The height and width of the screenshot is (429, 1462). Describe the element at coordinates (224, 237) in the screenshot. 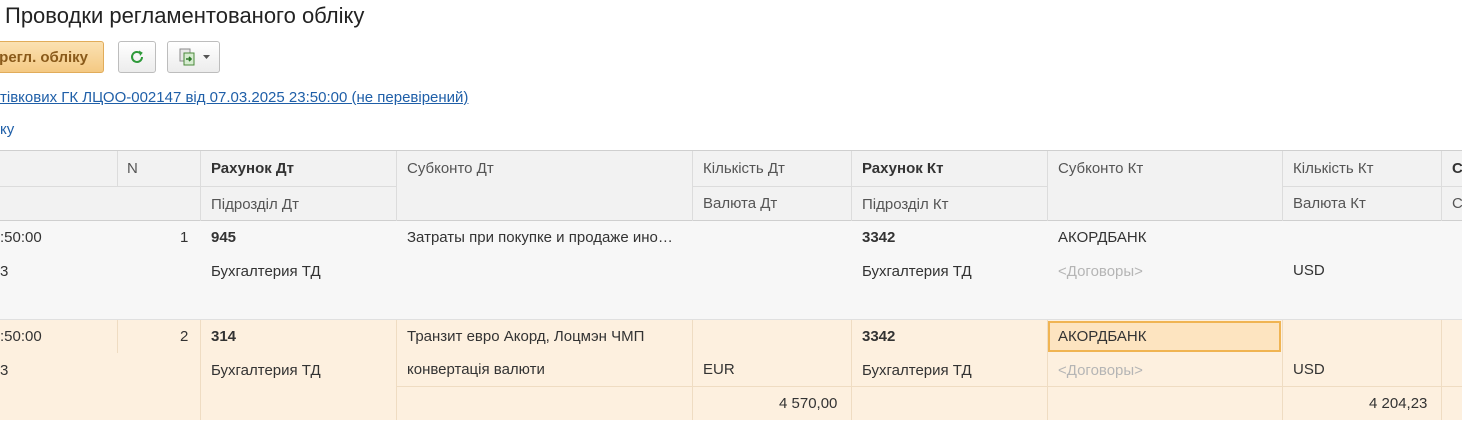

I see `cell-account-dt: 945` at that location.